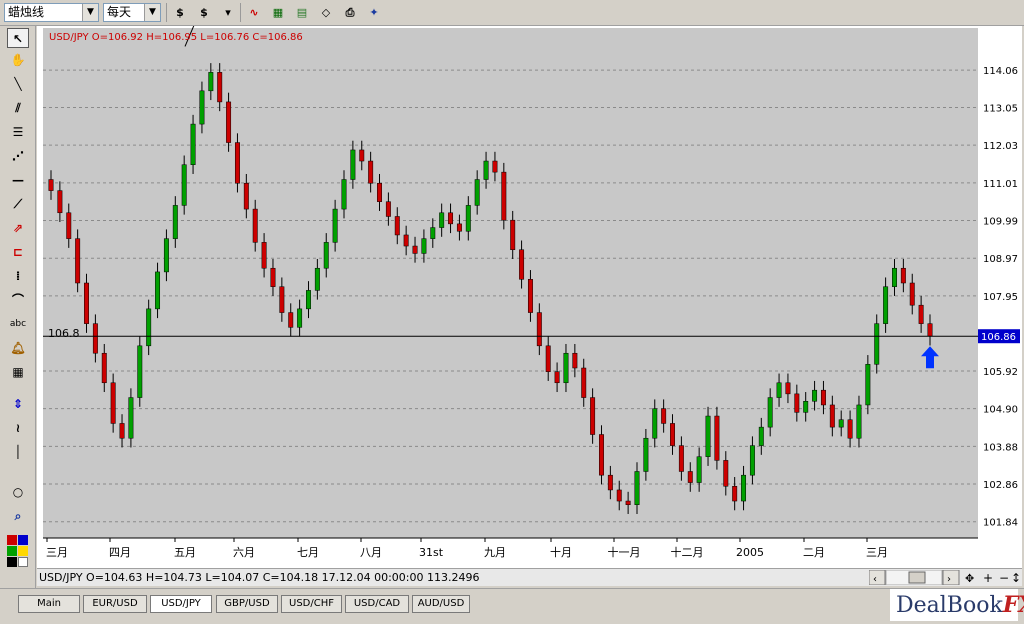 This screenshot has width=1024, height=624. Describe the element at coordinates (1000, 297) in the screenshot. I see `y-tick-label: 107.95` at that location.